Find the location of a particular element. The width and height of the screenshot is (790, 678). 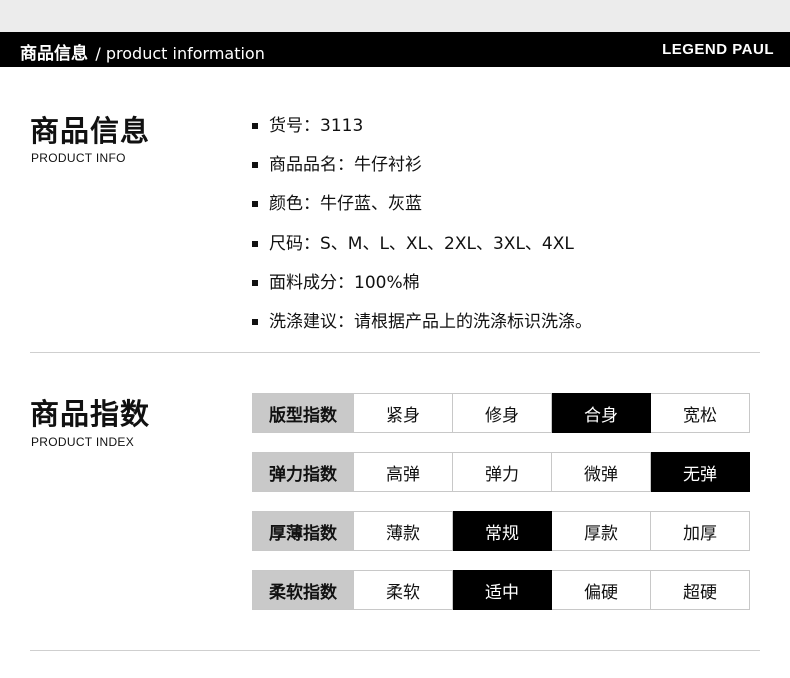

info-item: 面料成分：100%棉 is located at coordinates (422, 289).